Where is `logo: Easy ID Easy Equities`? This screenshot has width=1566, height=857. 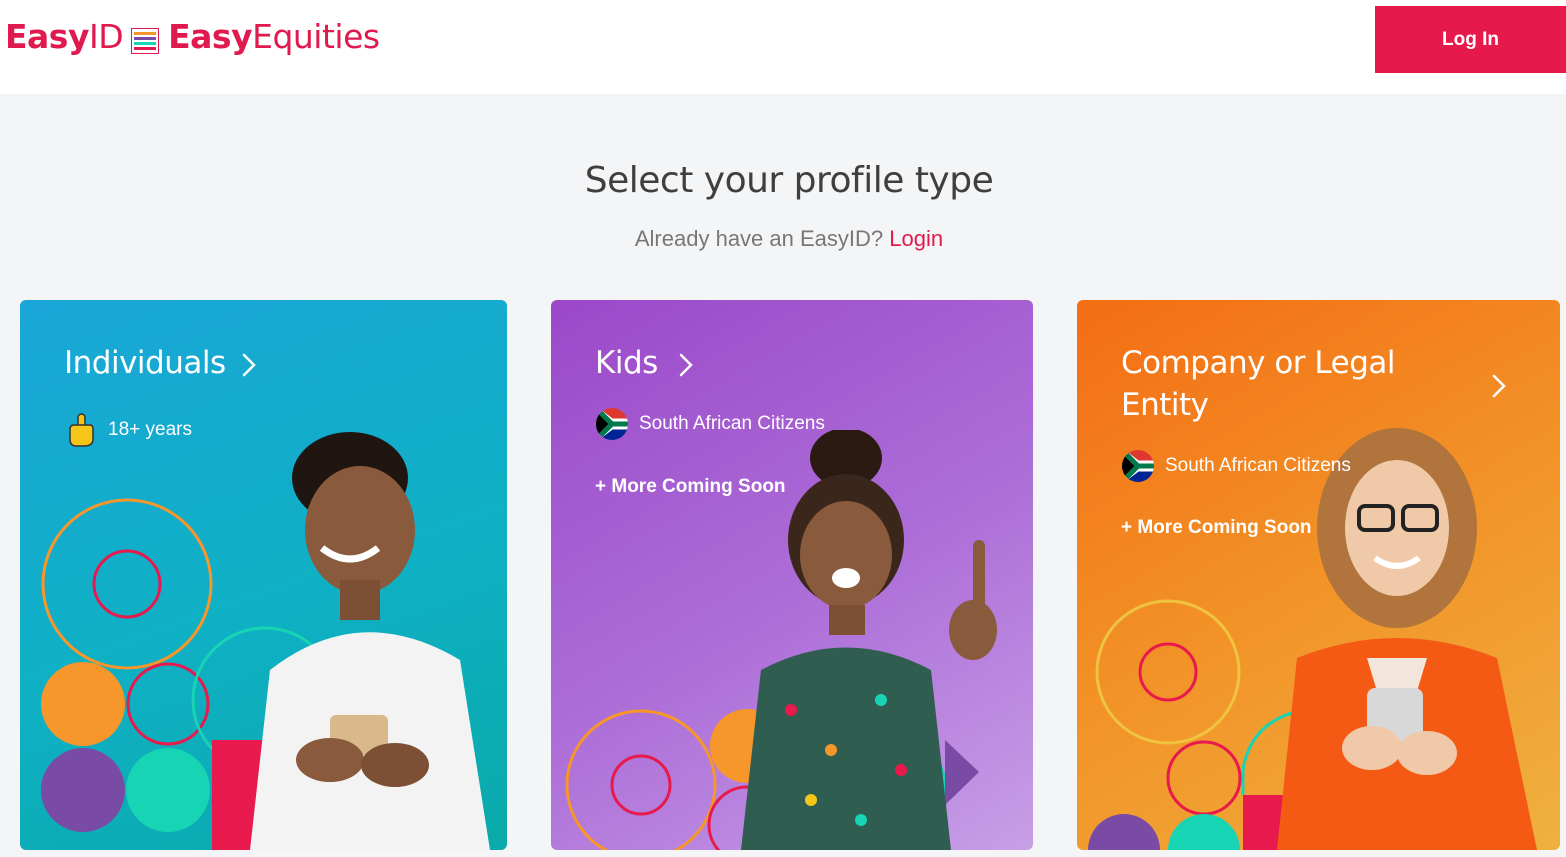 logo: Easy ID Easy Equities is located at coordinates (192, 36).